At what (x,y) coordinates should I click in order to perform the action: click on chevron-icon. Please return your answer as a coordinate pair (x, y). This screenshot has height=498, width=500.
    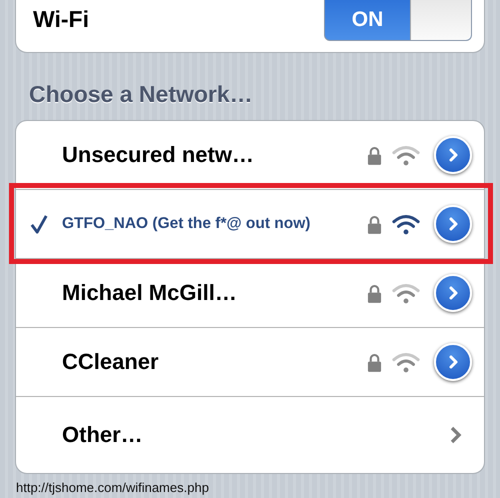
    Looking at the image, I should click on (456, 435).